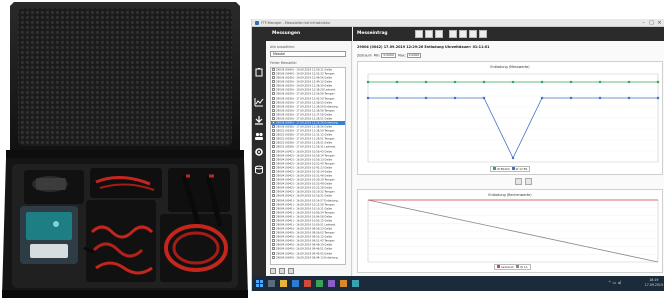 This screenshot has width=664, height=301. Describe the element at coordinates (259, 283) in the screenshot. I see `windows-start-icon` at that location.